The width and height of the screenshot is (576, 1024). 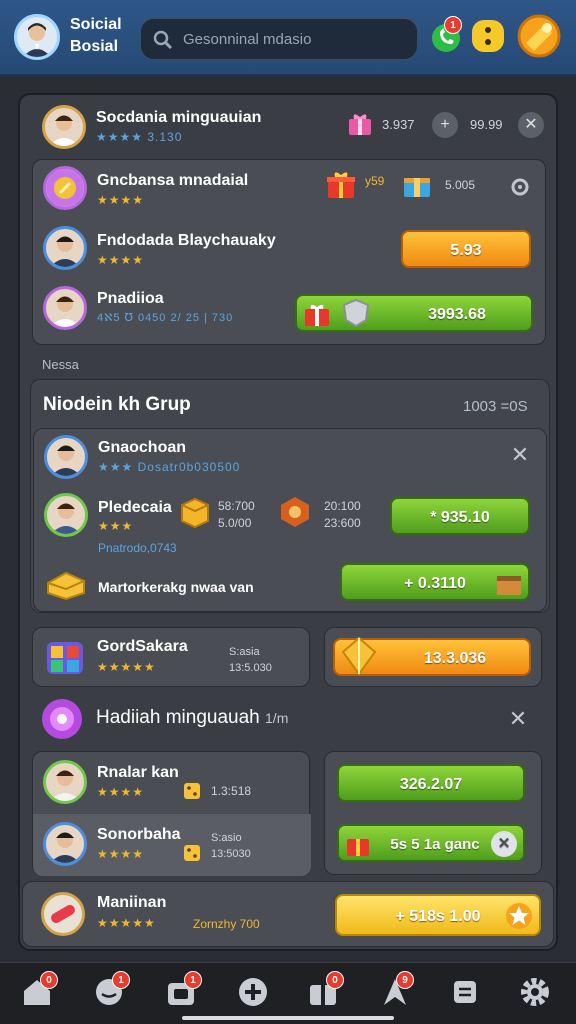 What do you see at coordinates (236, 506) in the screenshot?
I see `stat-a1: 58:700` at bounding box center [236, 506].